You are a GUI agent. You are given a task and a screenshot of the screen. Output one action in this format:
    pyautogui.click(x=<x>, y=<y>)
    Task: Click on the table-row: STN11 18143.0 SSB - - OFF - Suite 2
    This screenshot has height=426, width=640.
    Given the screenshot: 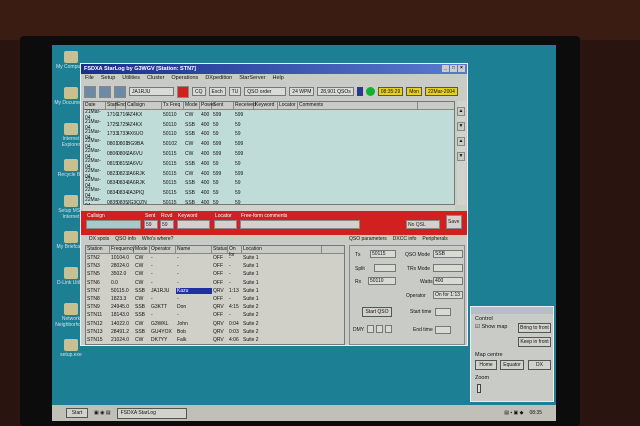 What is the action you would take?
    pyautogui.click(x=215, y=315)
    